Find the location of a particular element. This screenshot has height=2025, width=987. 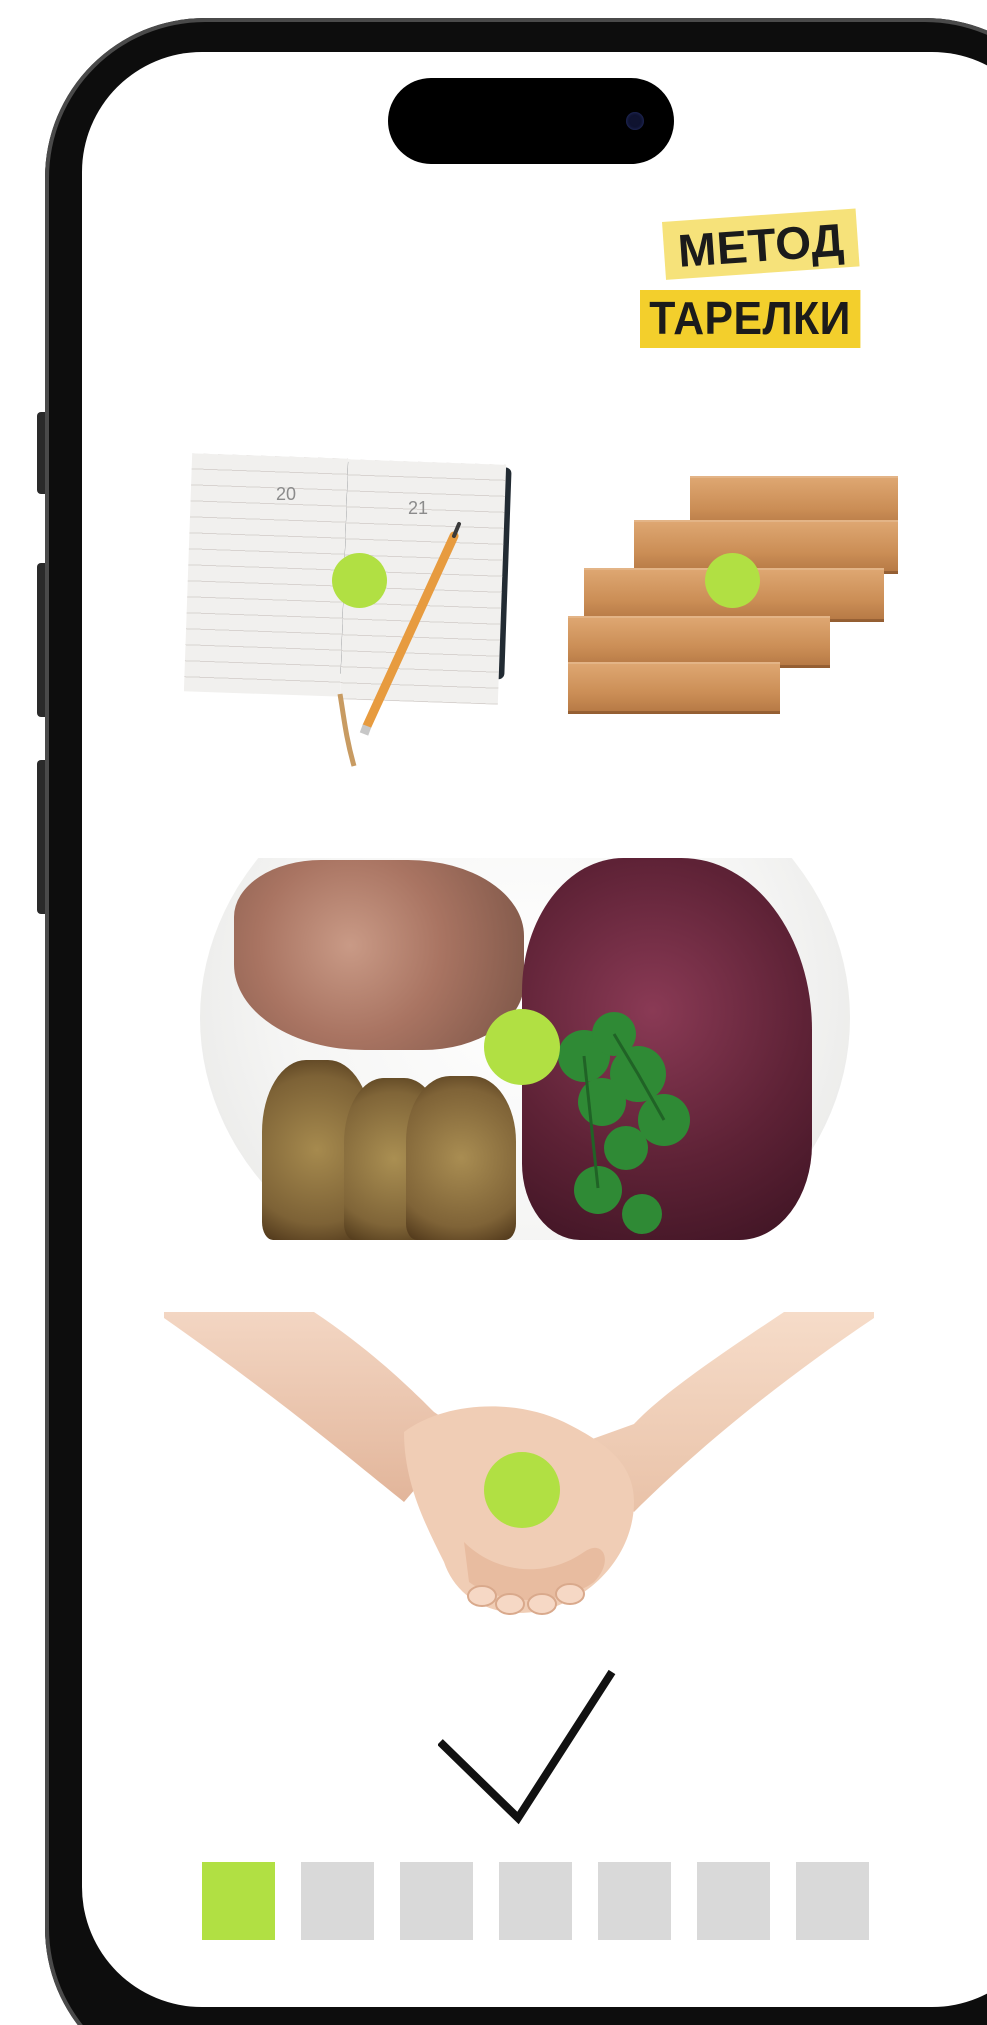

block-step-1a is located at coordinates (699, 642).